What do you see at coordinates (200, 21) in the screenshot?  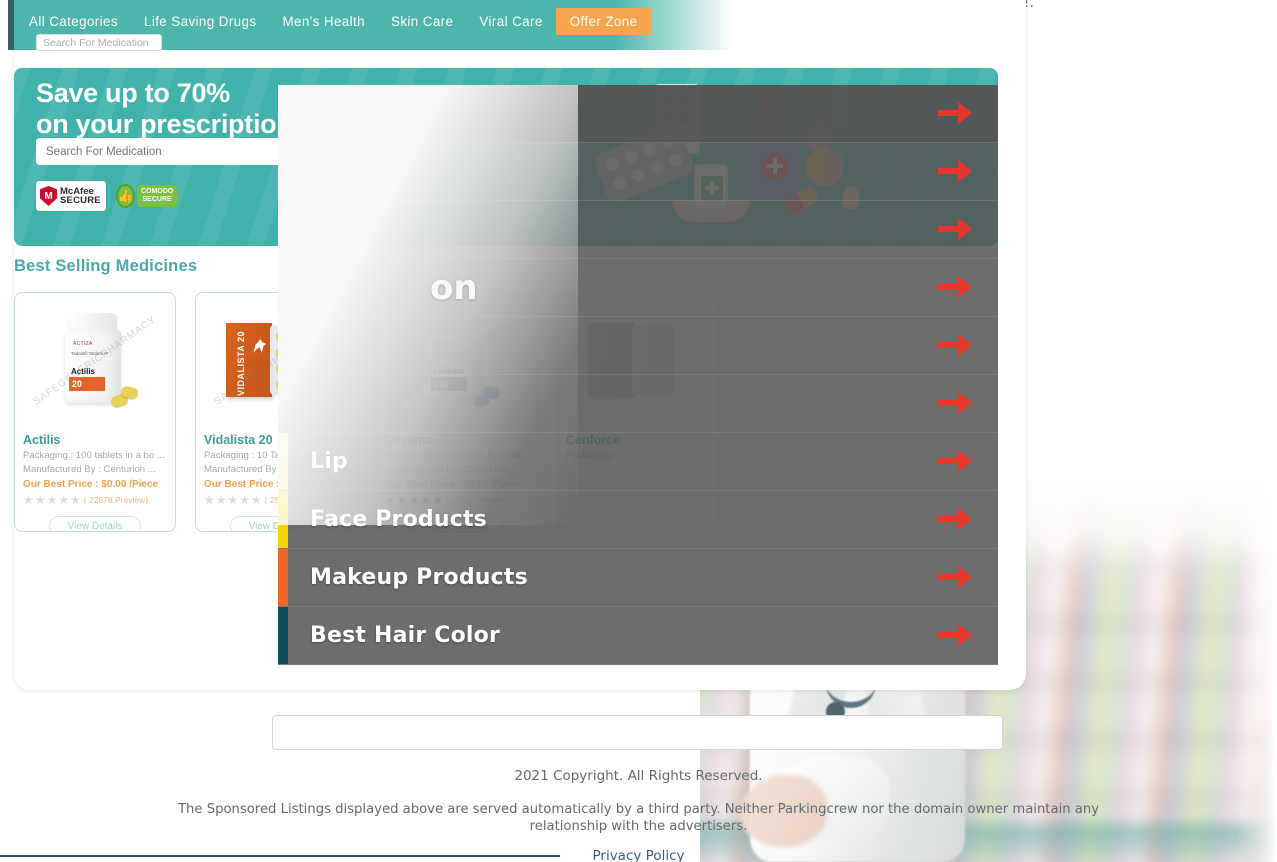 I see `nav-item-life-saving-drugs: Life Saving Drugs` at bounding box center [200, 21].